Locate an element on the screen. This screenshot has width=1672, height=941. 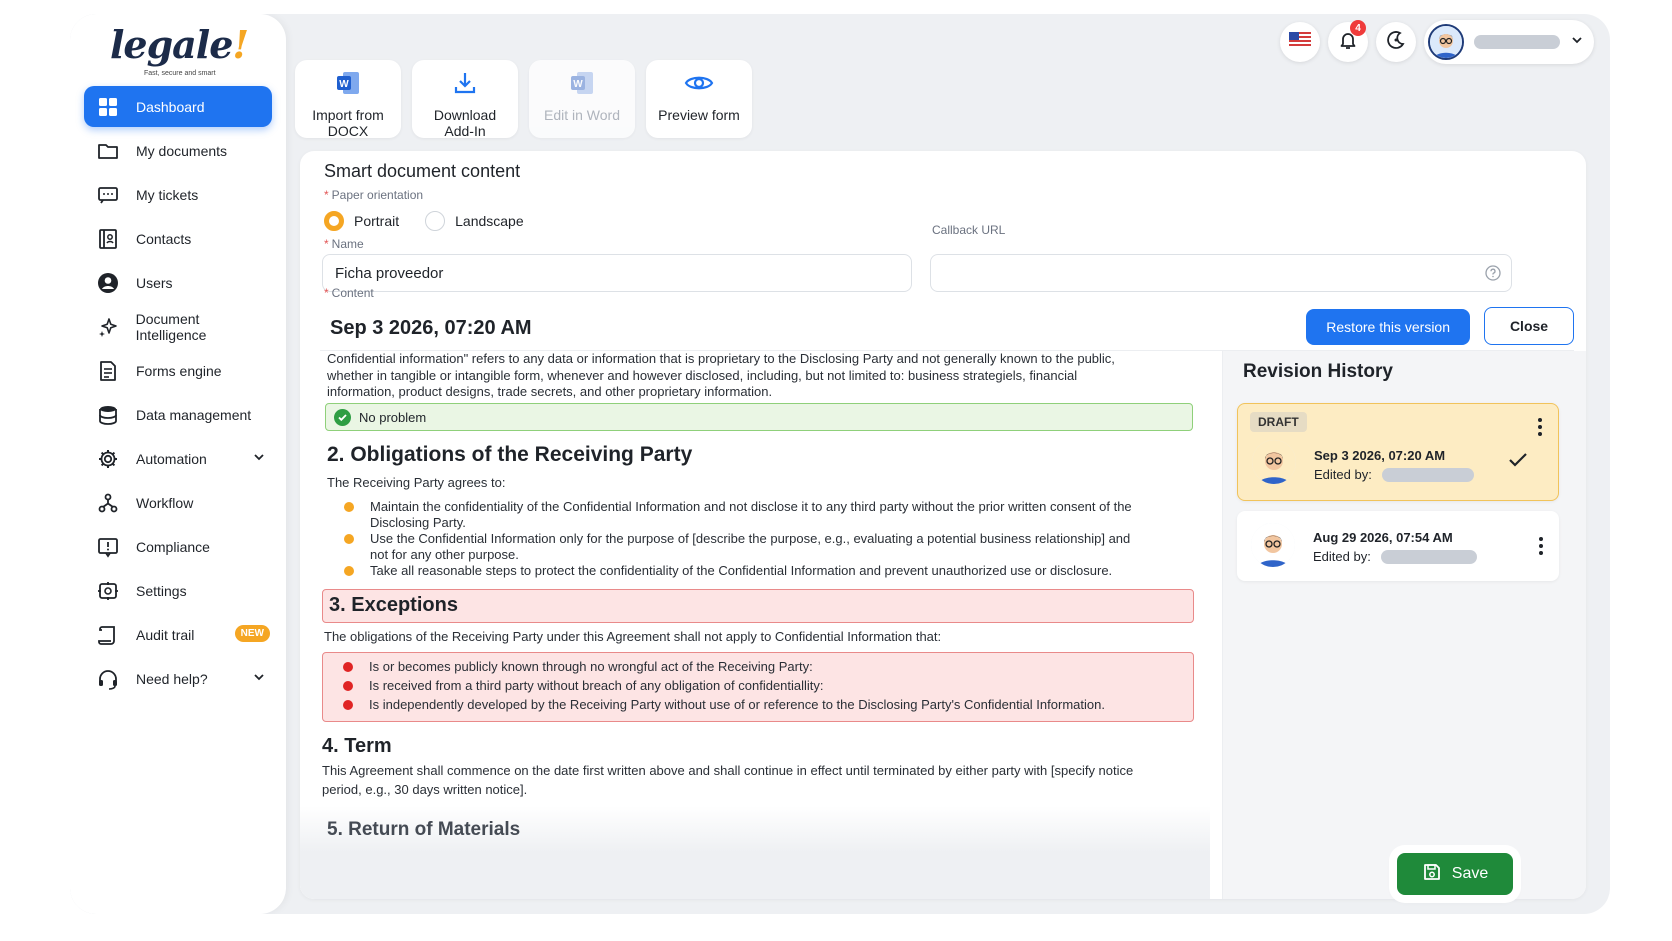
notifications-button: 4 is located at coordinates (1348, 41).